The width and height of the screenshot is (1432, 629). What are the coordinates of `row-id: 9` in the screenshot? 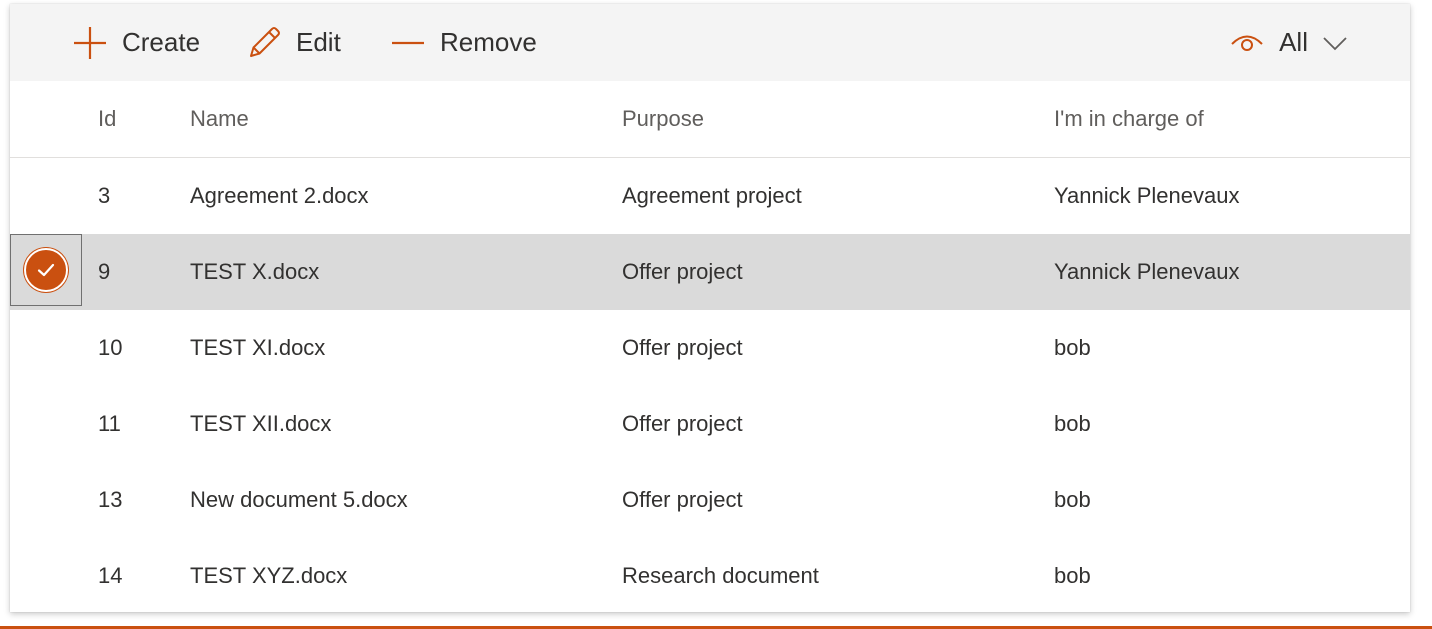 It's located at (104, 271).